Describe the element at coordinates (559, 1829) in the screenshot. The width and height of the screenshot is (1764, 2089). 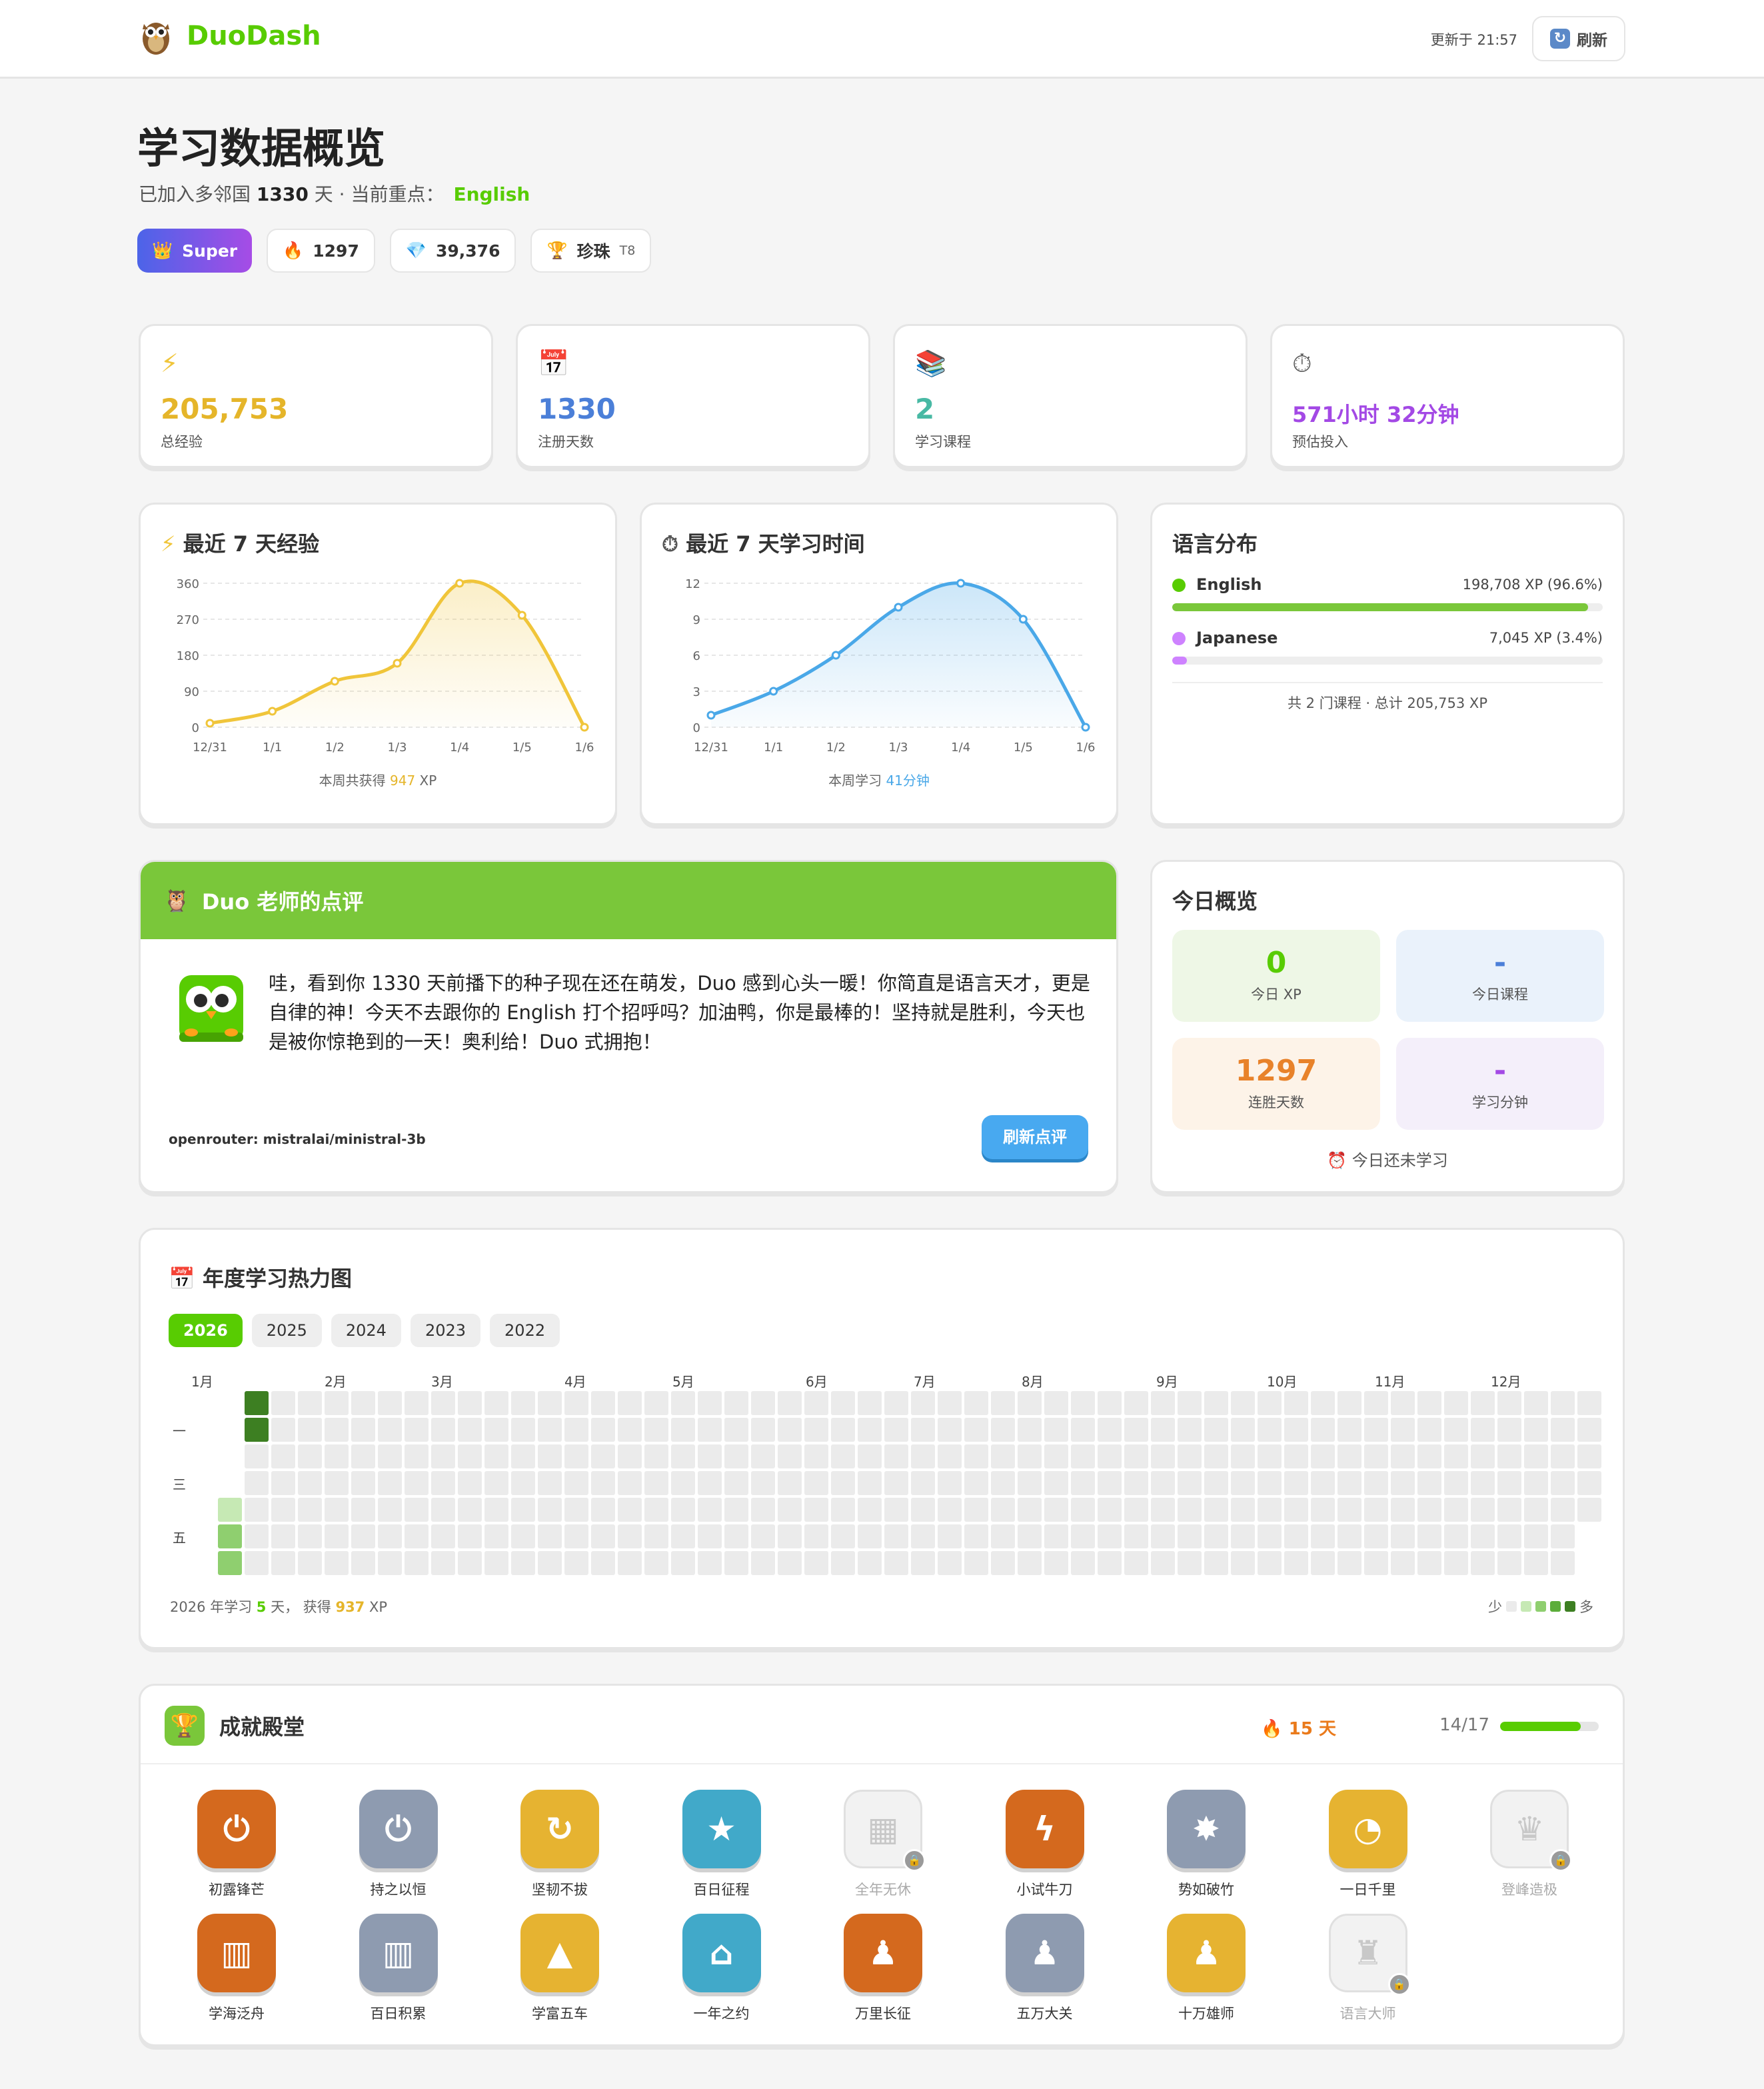
I see `achievement-icon: ↻` at that location.